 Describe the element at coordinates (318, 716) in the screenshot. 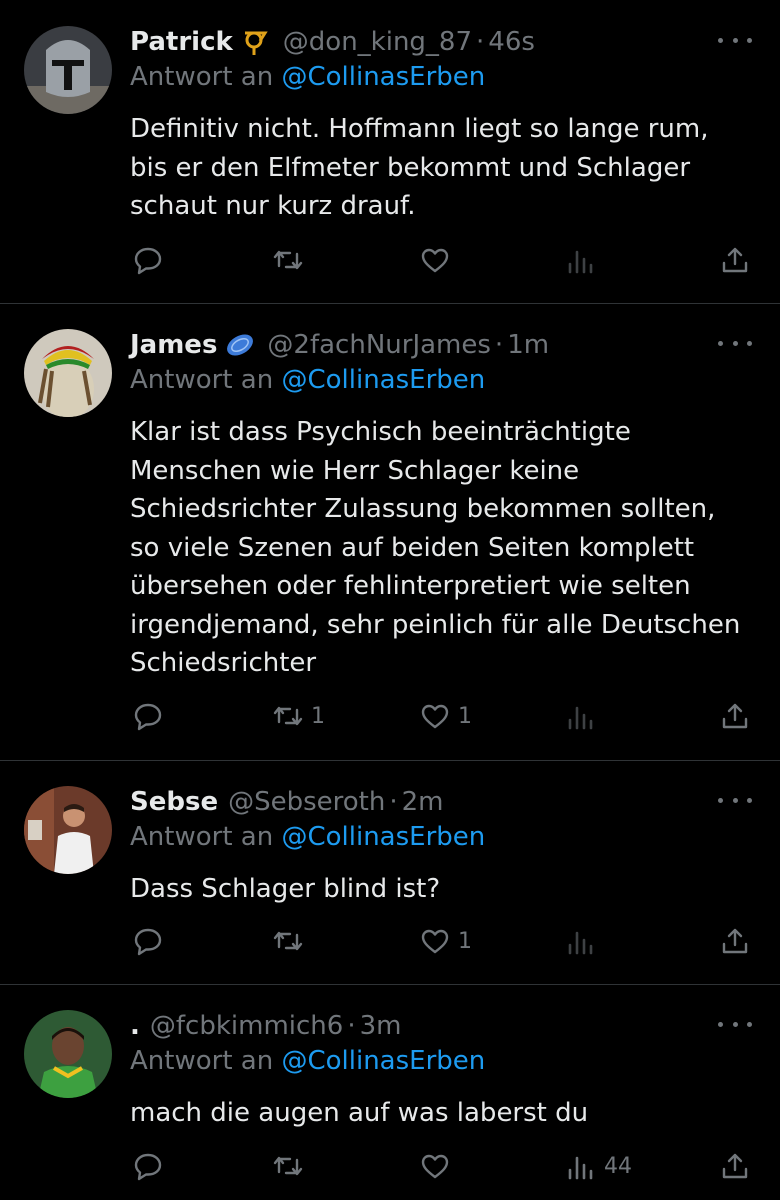

I see `retweet-count: 1` at that location.